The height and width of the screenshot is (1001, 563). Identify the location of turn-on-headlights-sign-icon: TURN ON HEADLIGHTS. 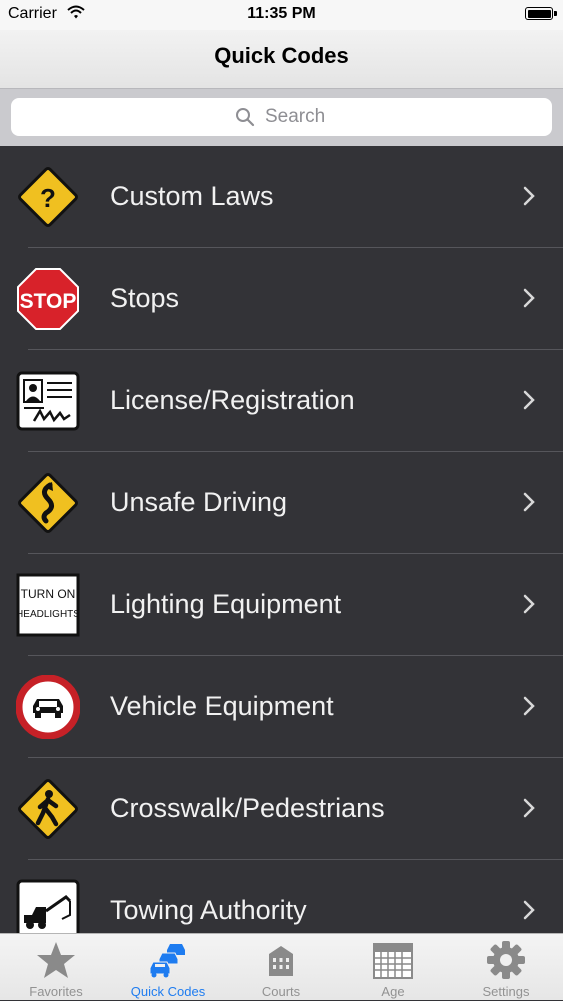
(48, 605).